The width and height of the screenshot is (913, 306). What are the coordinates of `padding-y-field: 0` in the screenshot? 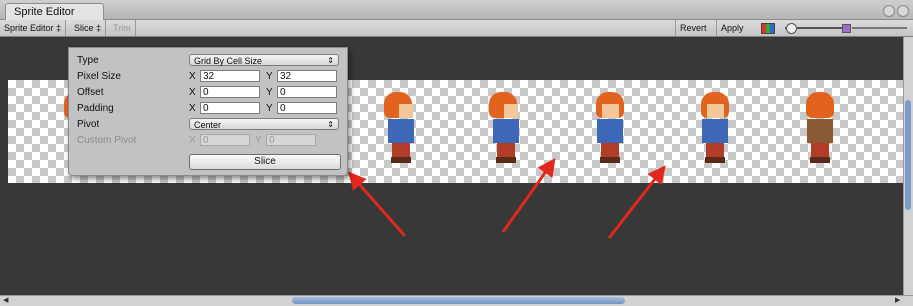 It's located at (307, 108).